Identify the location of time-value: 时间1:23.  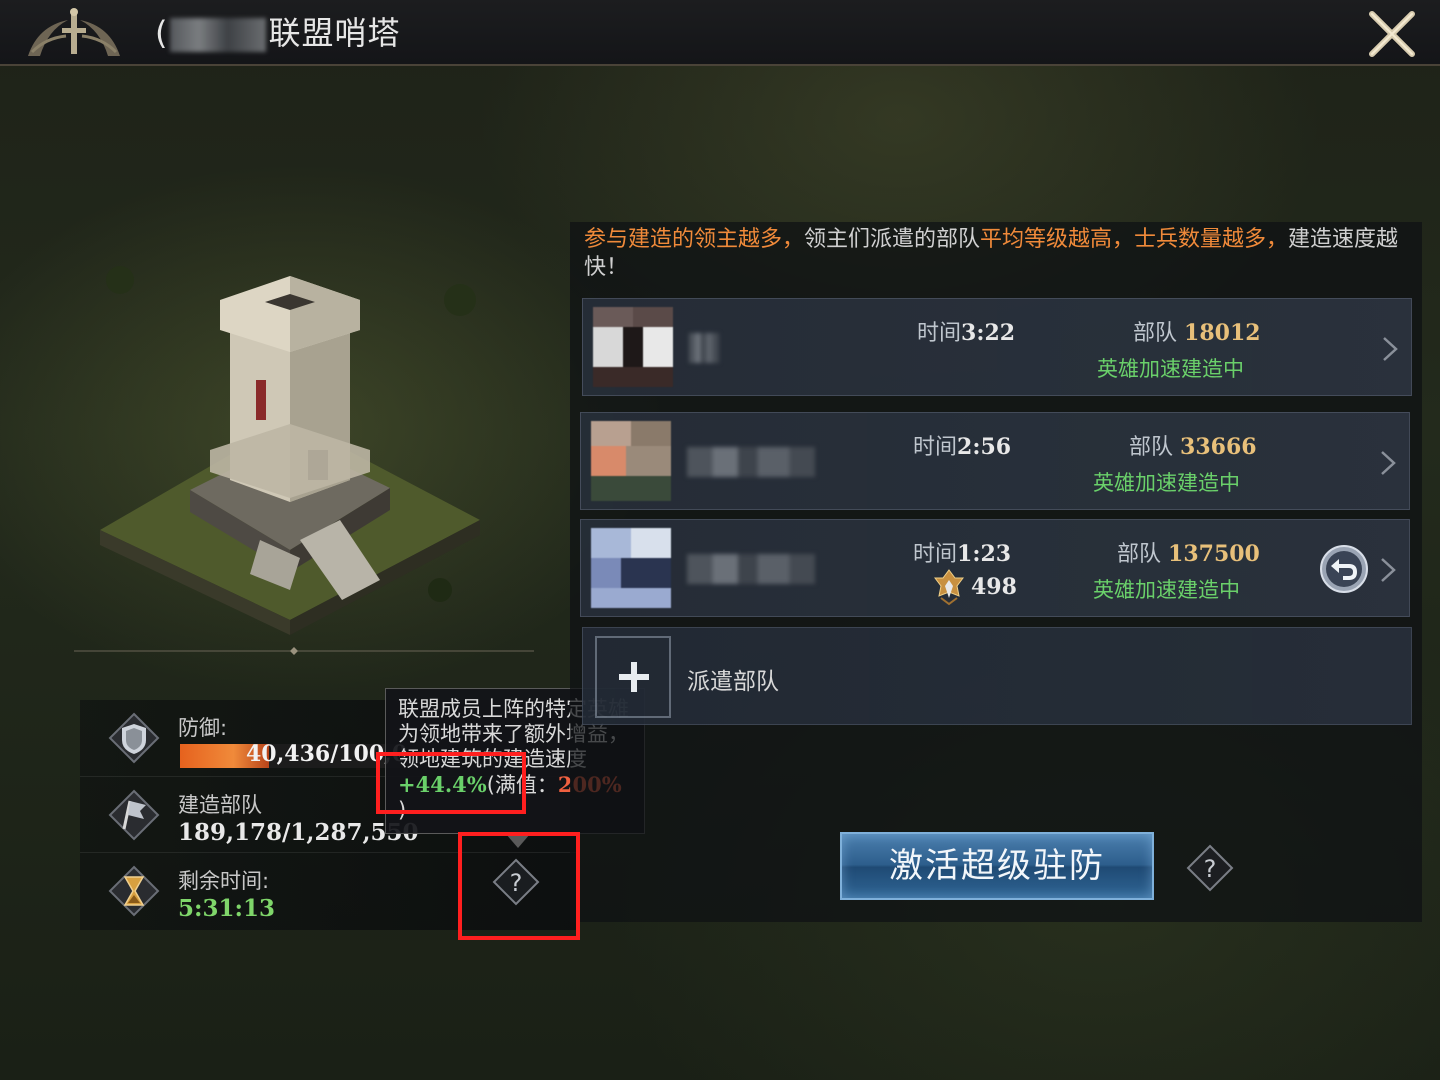
(962, 552).